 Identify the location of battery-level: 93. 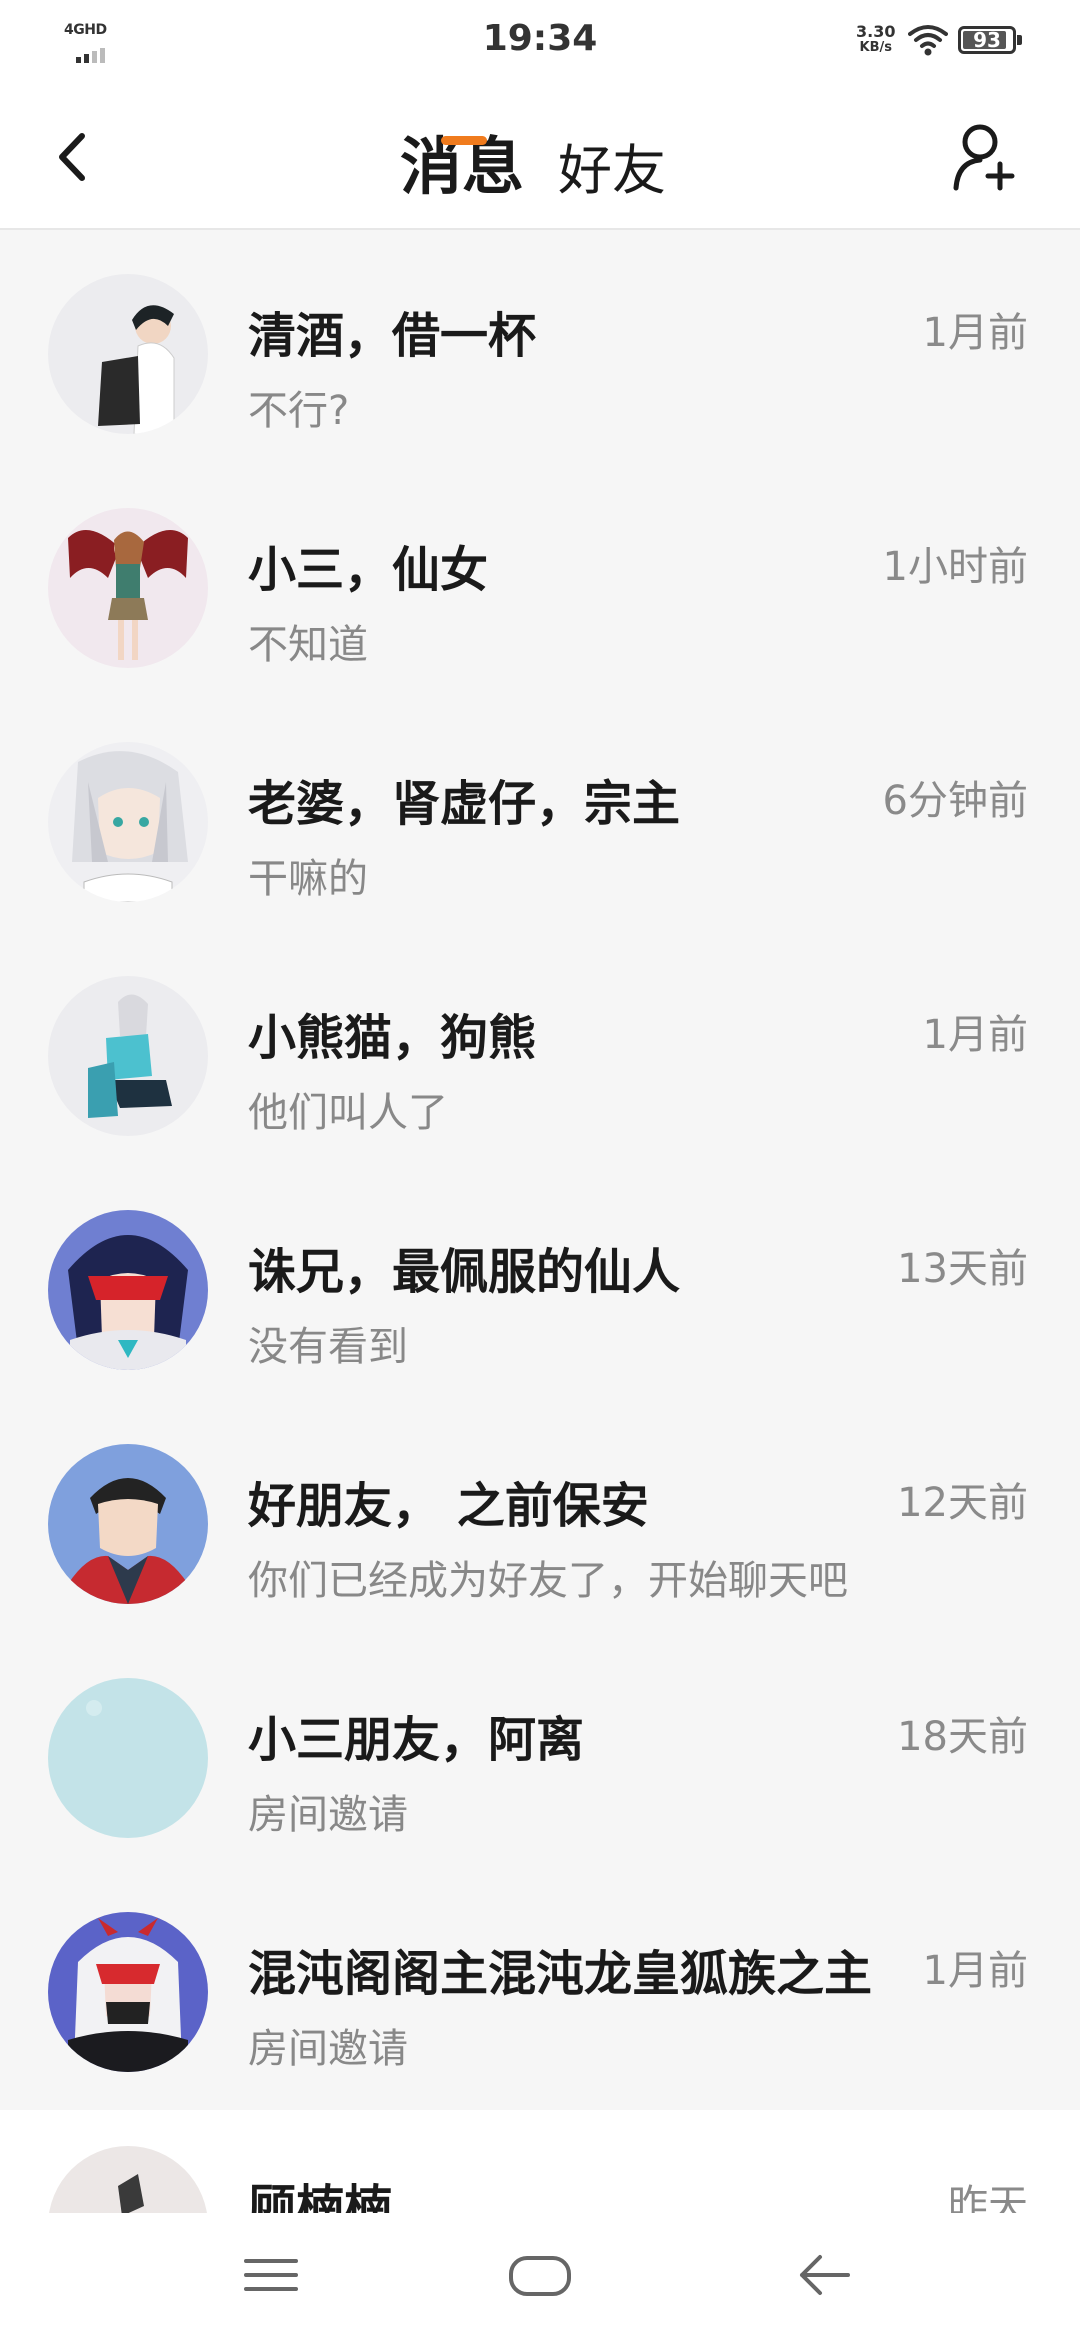
(987, 40).